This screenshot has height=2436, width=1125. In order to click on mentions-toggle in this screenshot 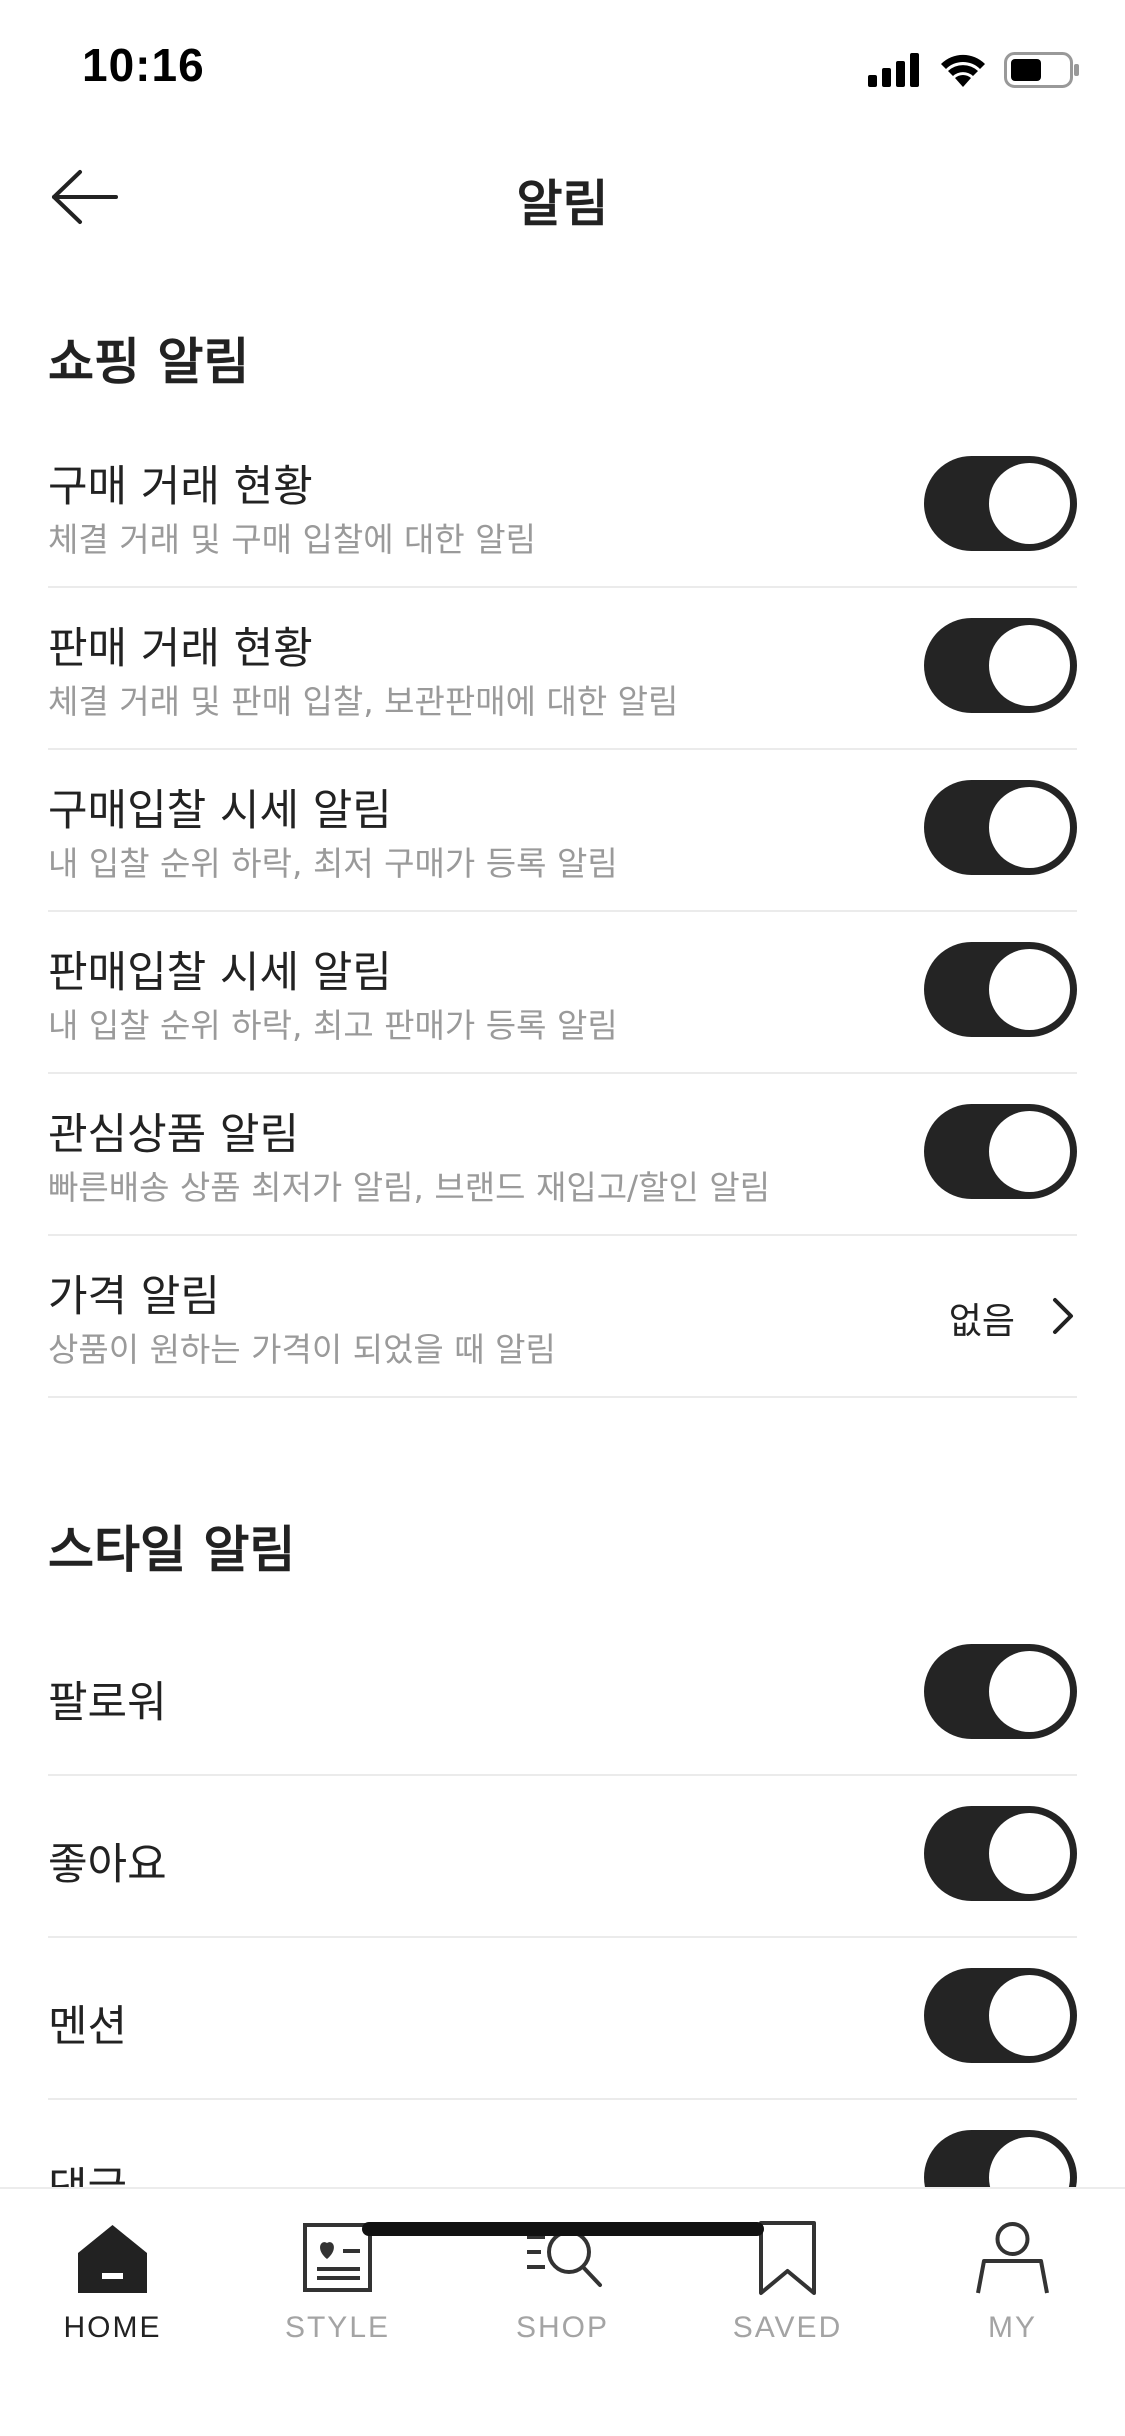, I will do `click(1000, 2015)`.